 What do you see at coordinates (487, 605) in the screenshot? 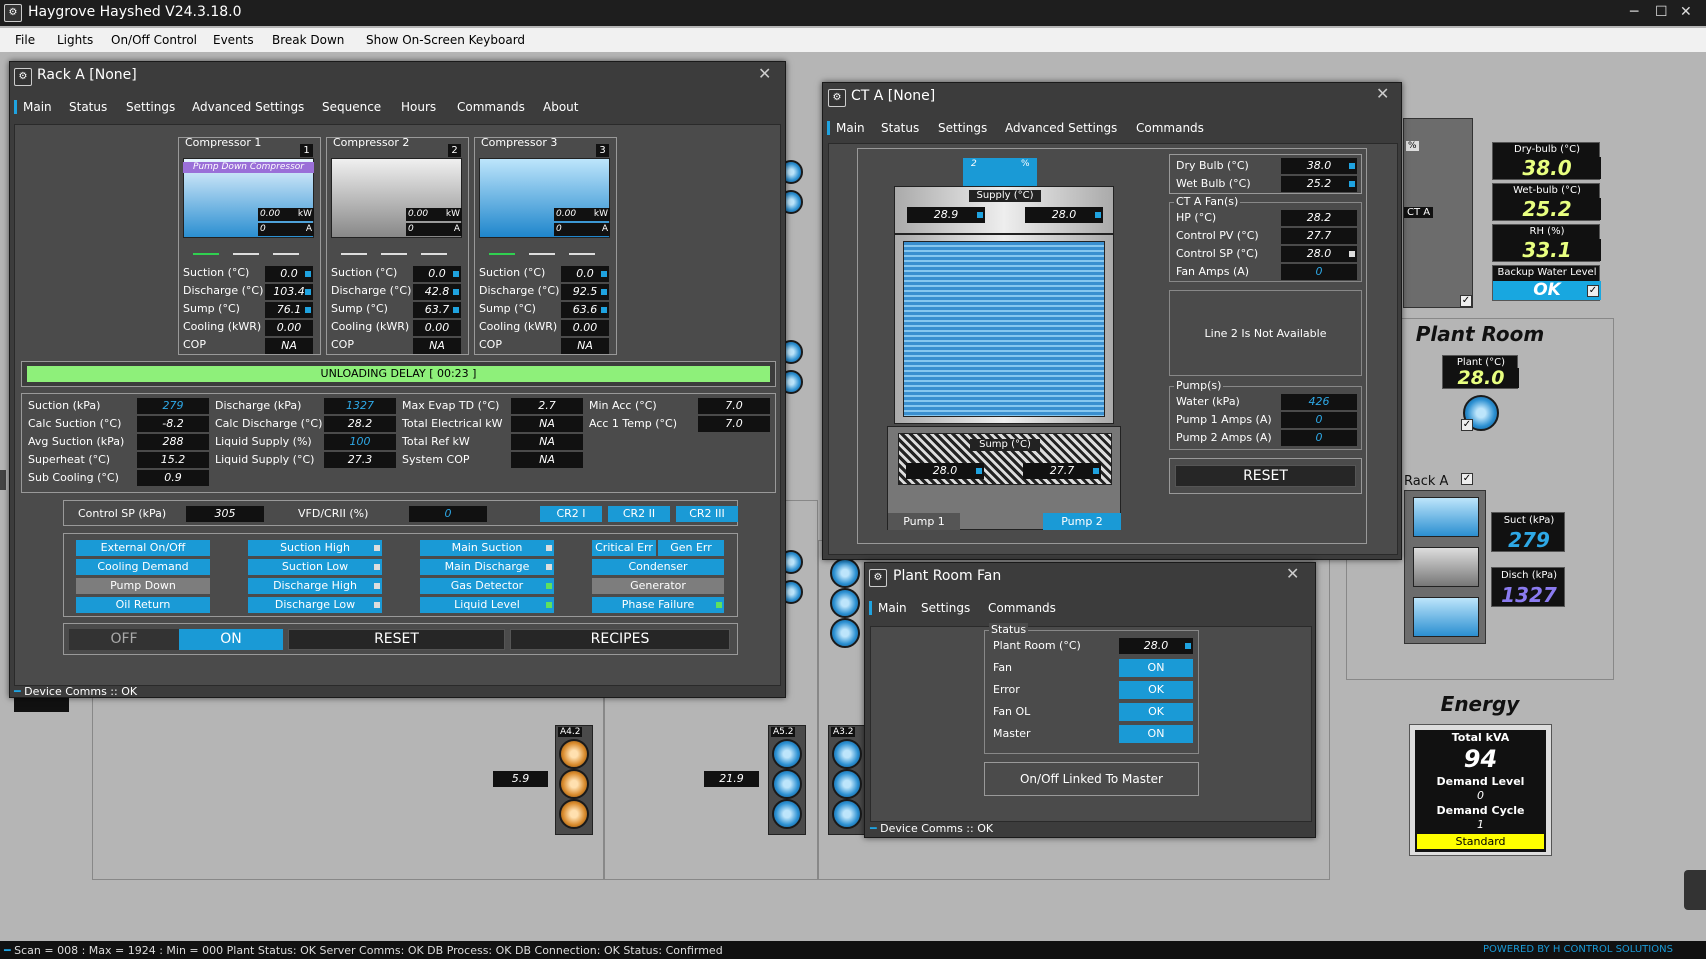
I see `status-liquid-level: Liquid Level` at bounding box center [487, 605].